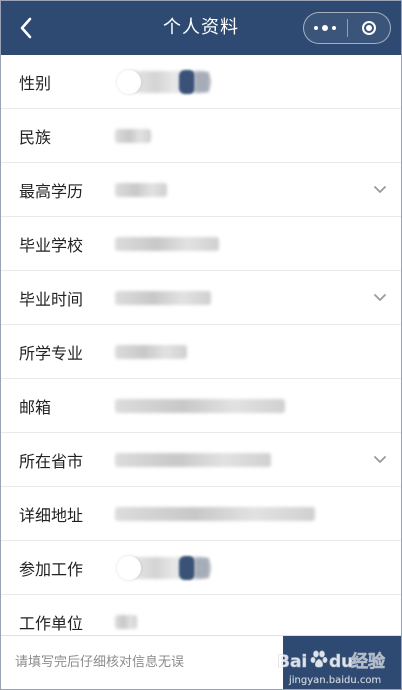 The width and height of the screenshot is (402, 690). What do you see at coordinates (145, 190) in the screenshot?
I see `education-value` at bounding box center [145, 190].